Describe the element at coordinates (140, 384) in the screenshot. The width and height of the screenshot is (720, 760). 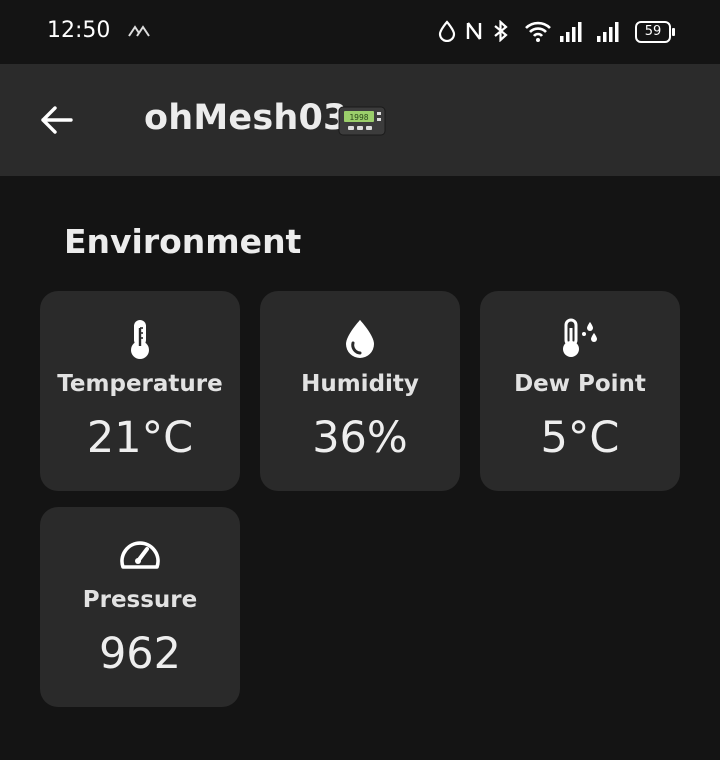
I see `card-label: Temperature` at that location.